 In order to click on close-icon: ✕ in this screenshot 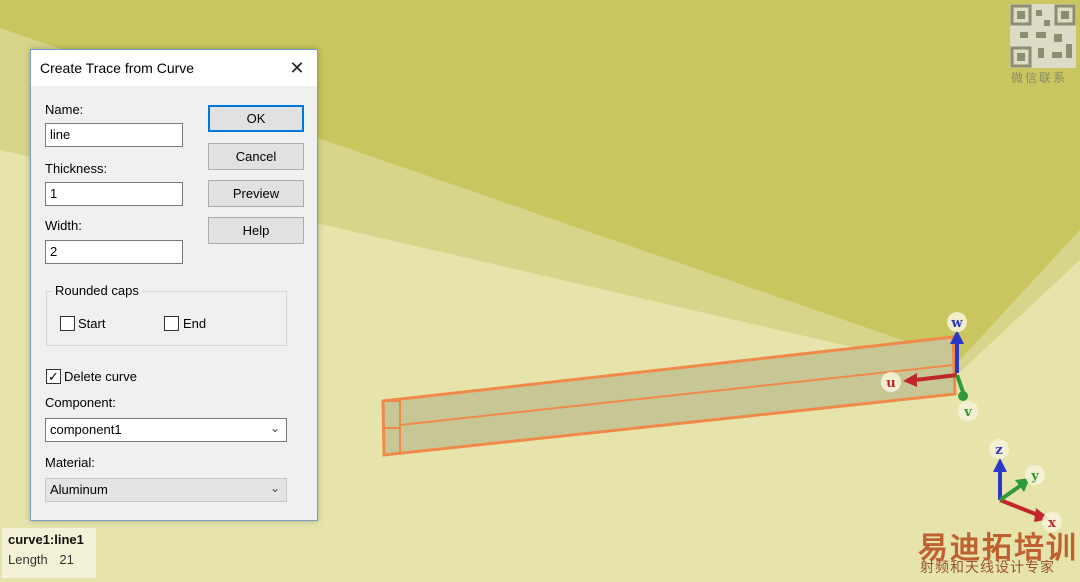, I will do `click(297, 68)`.